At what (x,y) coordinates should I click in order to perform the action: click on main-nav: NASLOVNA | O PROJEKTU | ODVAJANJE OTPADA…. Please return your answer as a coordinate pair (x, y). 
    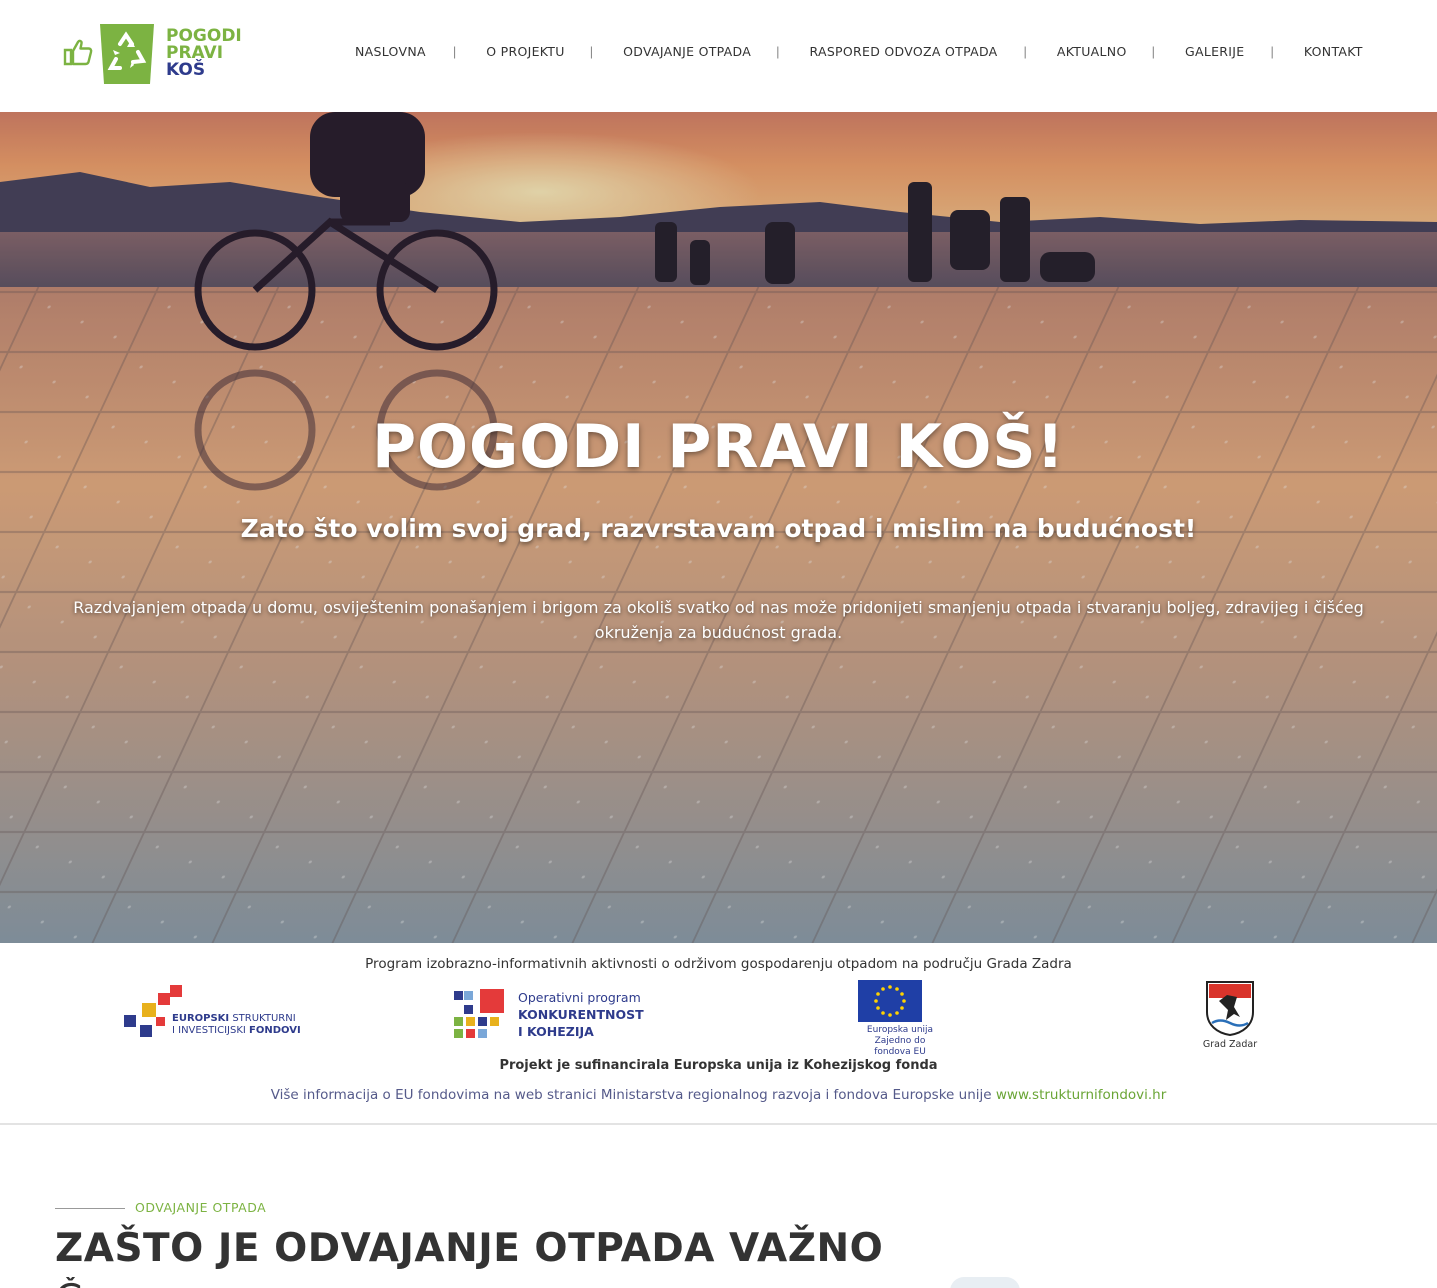
    Looking at the image, I should click on (851, 51).